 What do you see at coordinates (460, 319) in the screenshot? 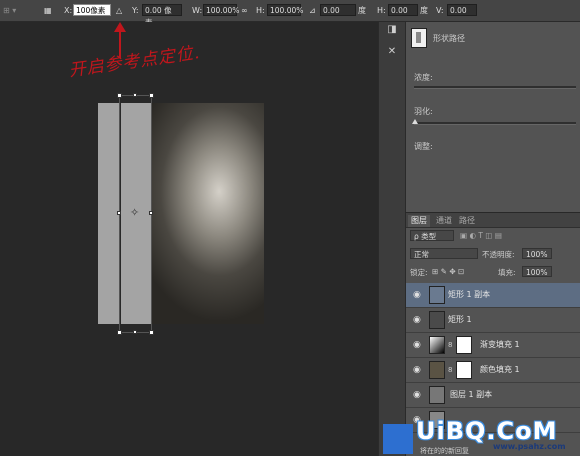
I see `layer-name: 矩形 1` at bounding box center [460, 319].